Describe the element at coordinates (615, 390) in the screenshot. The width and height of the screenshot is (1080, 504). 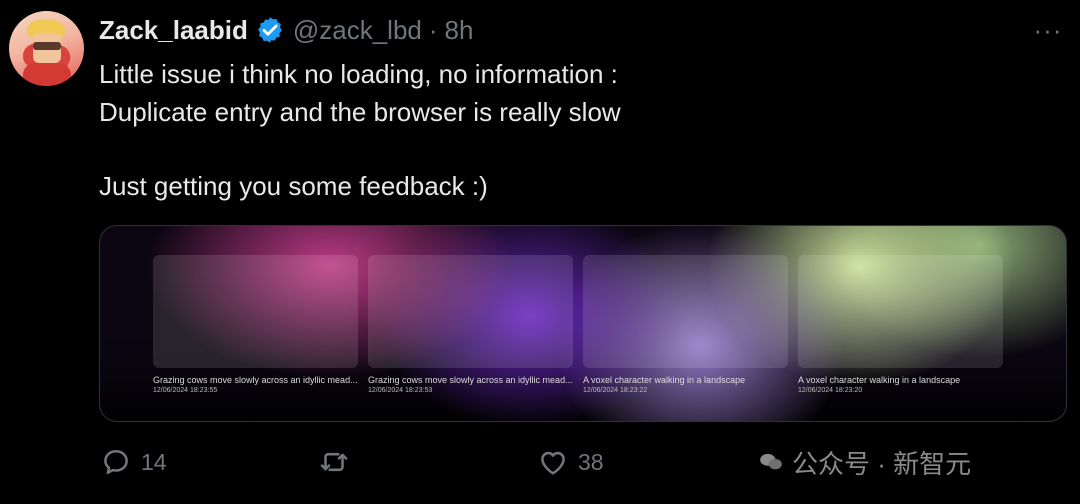
I see `video-date: 12/06/2024 18:23:22` at that location.